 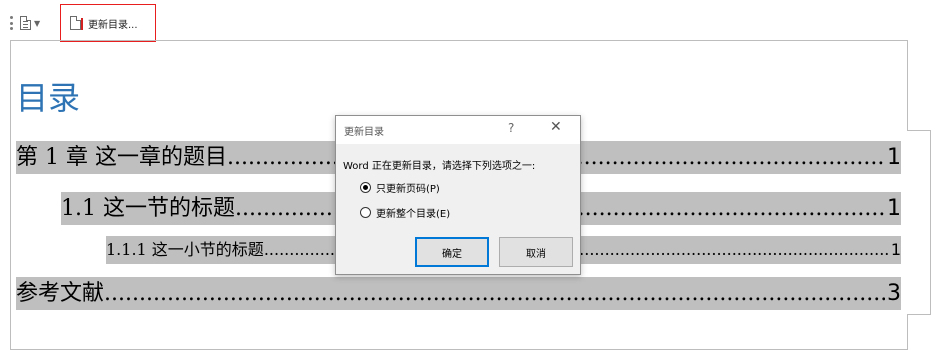 I want to click on dialog-message: Word 正在更新目录，请选择下列选项之一:, so click(x=439, y=166).